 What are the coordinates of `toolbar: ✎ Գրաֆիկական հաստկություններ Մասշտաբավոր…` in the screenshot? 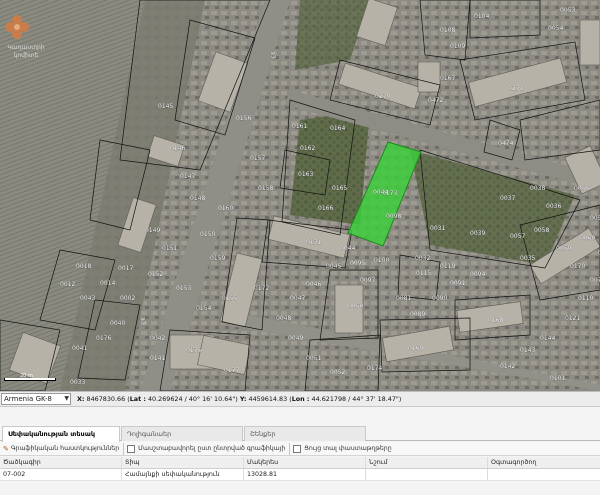 It's located at (300, 449).